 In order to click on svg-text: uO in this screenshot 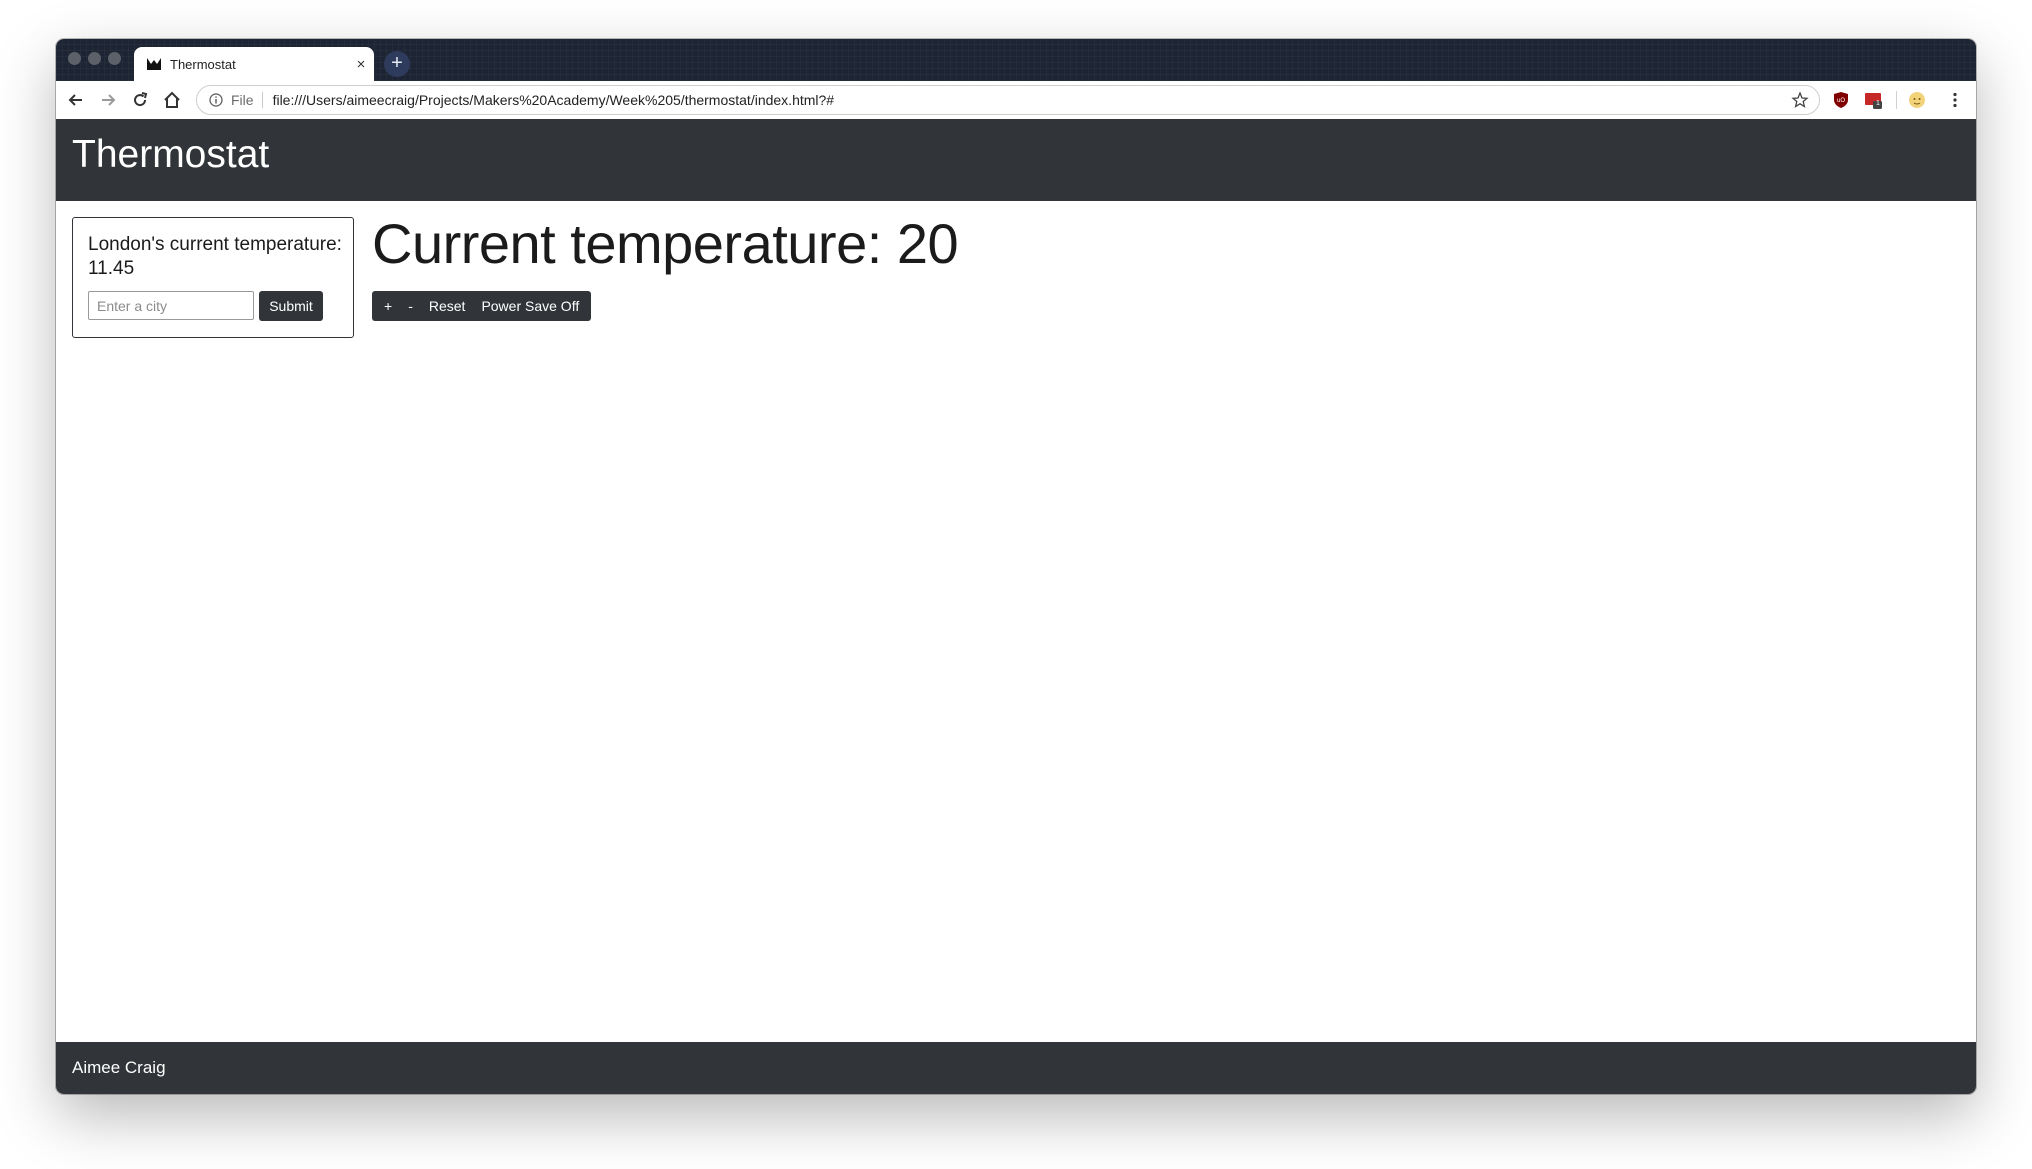, I will do `click(1841, 101)`.